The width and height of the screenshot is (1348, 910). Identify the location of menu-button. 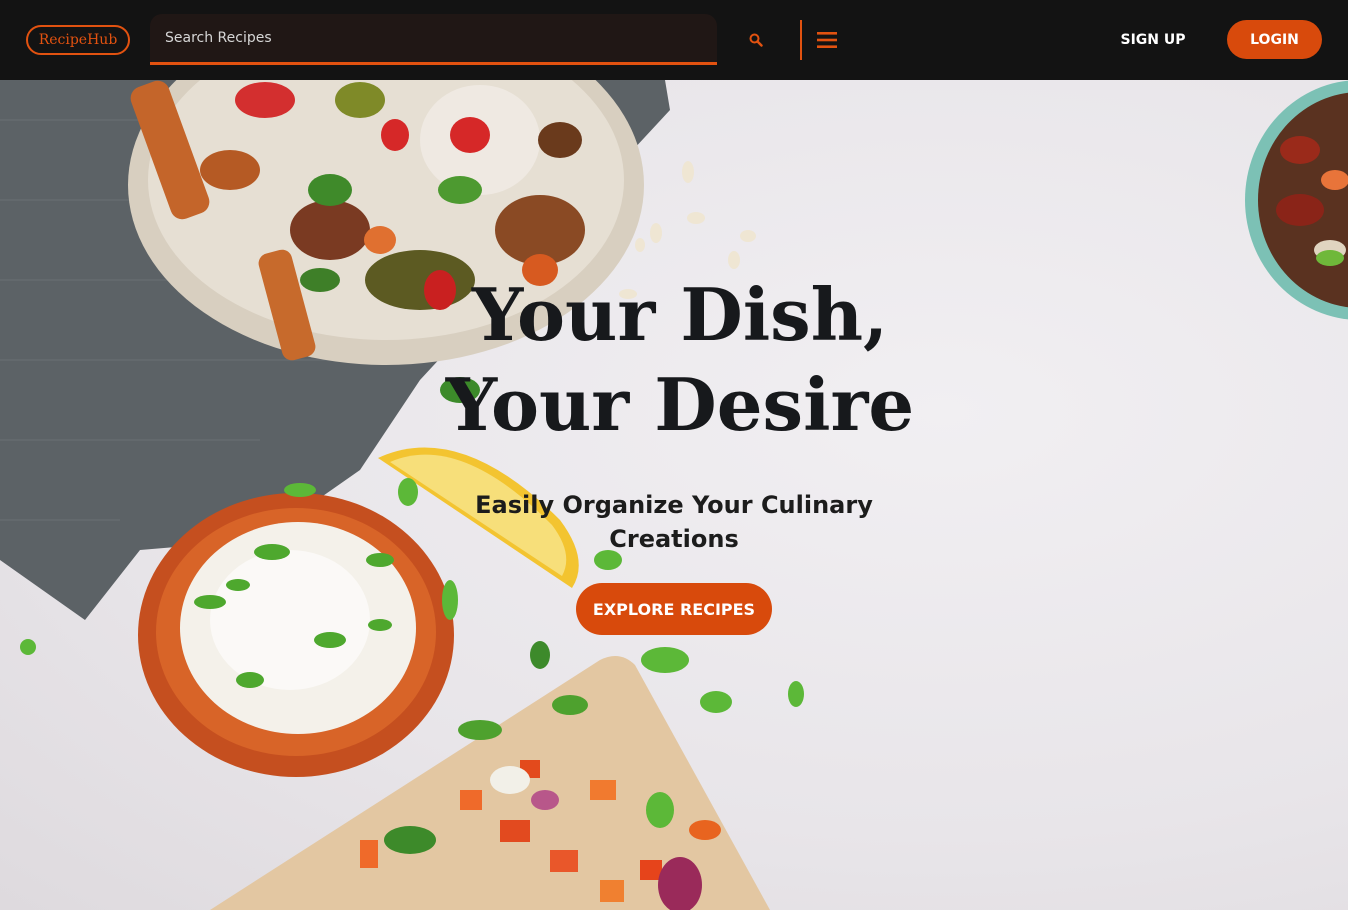
(827, 40).